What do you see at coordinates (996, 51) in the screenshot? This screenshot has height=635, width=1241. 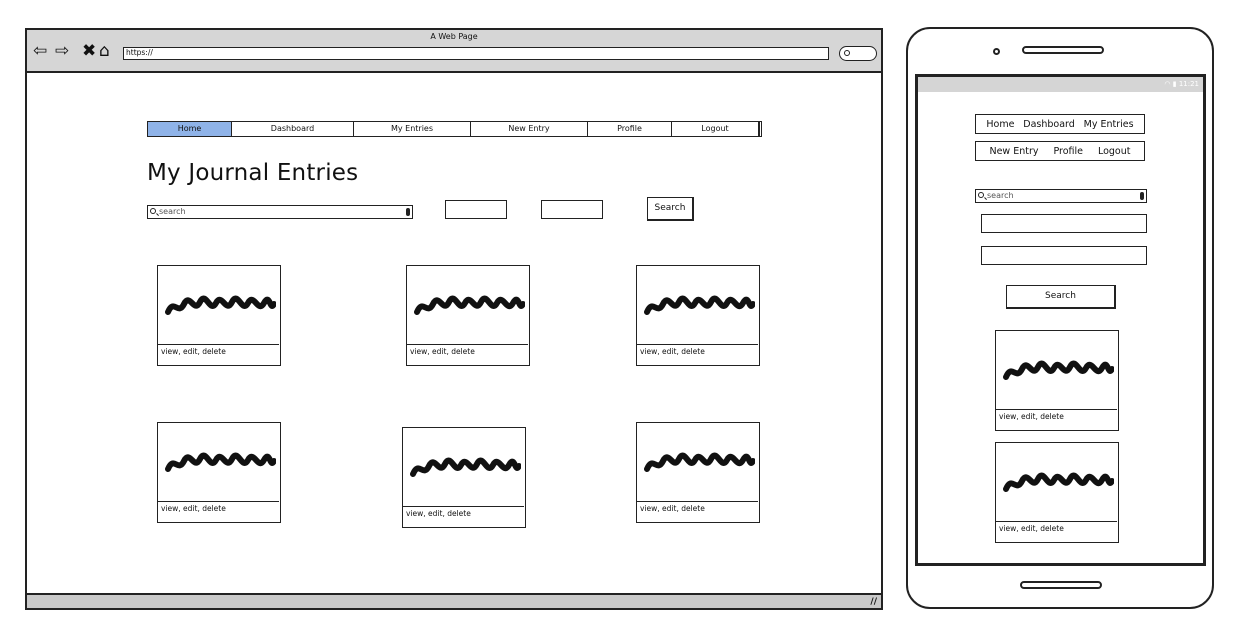 I see `camera-icon` at bounding box center [996, 51].